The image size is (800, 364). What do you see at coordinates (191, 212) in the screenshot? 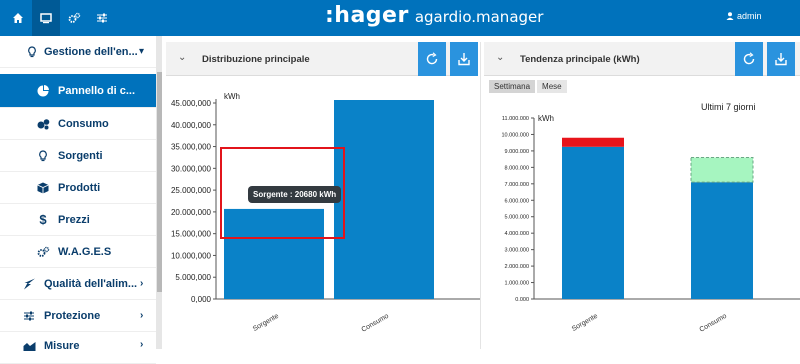
I see `y-tick-label: 20.000,000` at bounding box center [191, 212].